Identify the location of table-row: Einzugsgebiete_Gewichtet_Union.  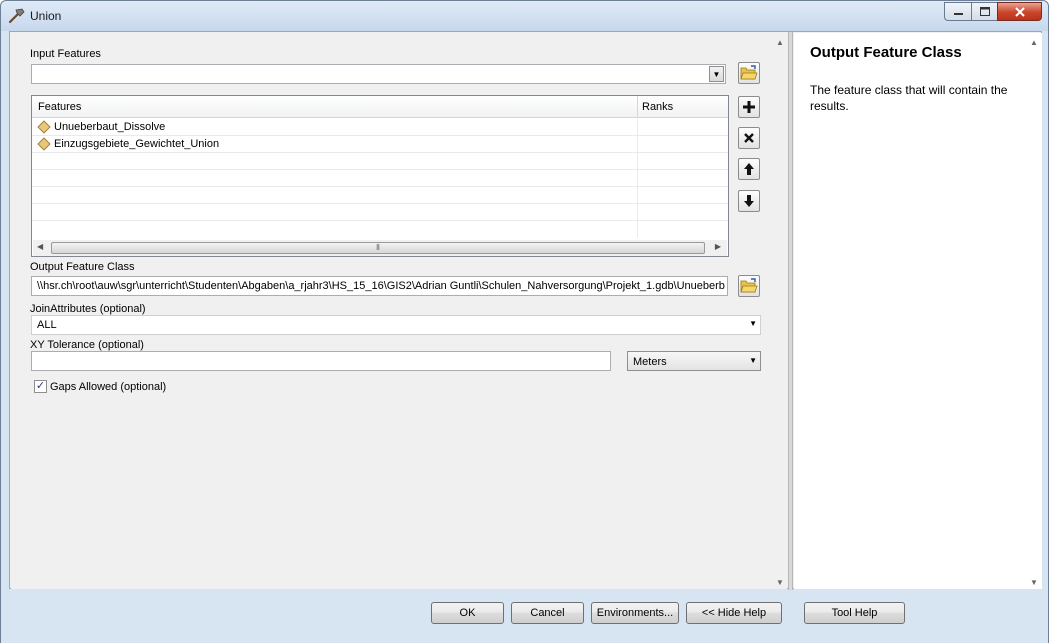
(380, 144).